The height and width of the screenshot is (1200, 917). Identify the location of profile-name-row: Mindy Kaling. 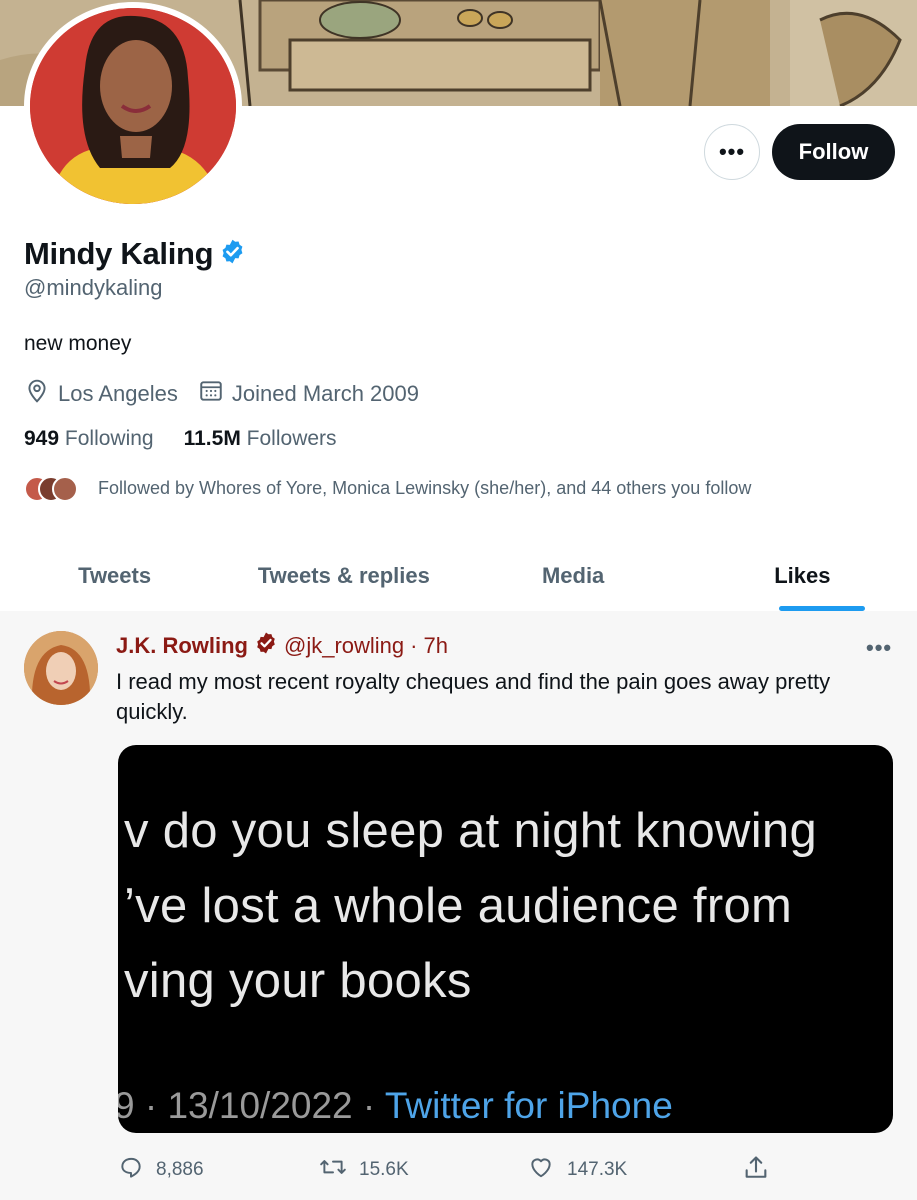
(135, 254).